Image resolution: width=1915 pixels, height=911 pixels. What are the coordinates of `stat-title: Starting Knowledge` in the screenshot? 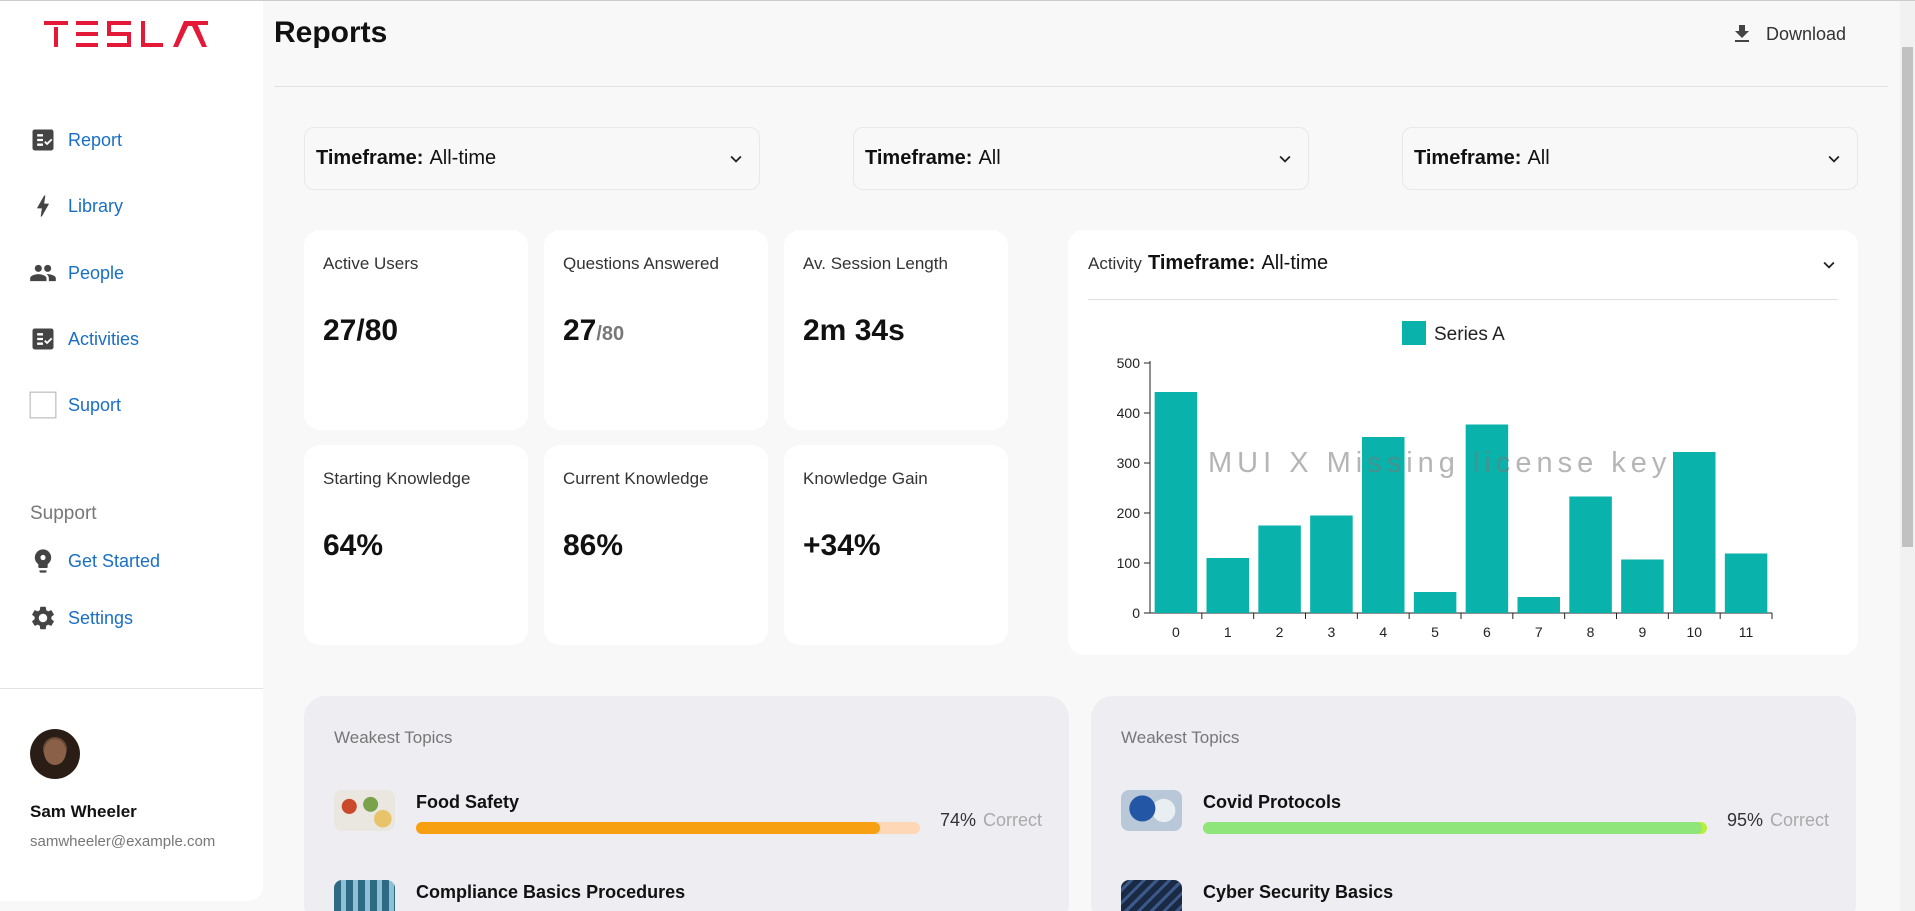 It's located at (397, 478).